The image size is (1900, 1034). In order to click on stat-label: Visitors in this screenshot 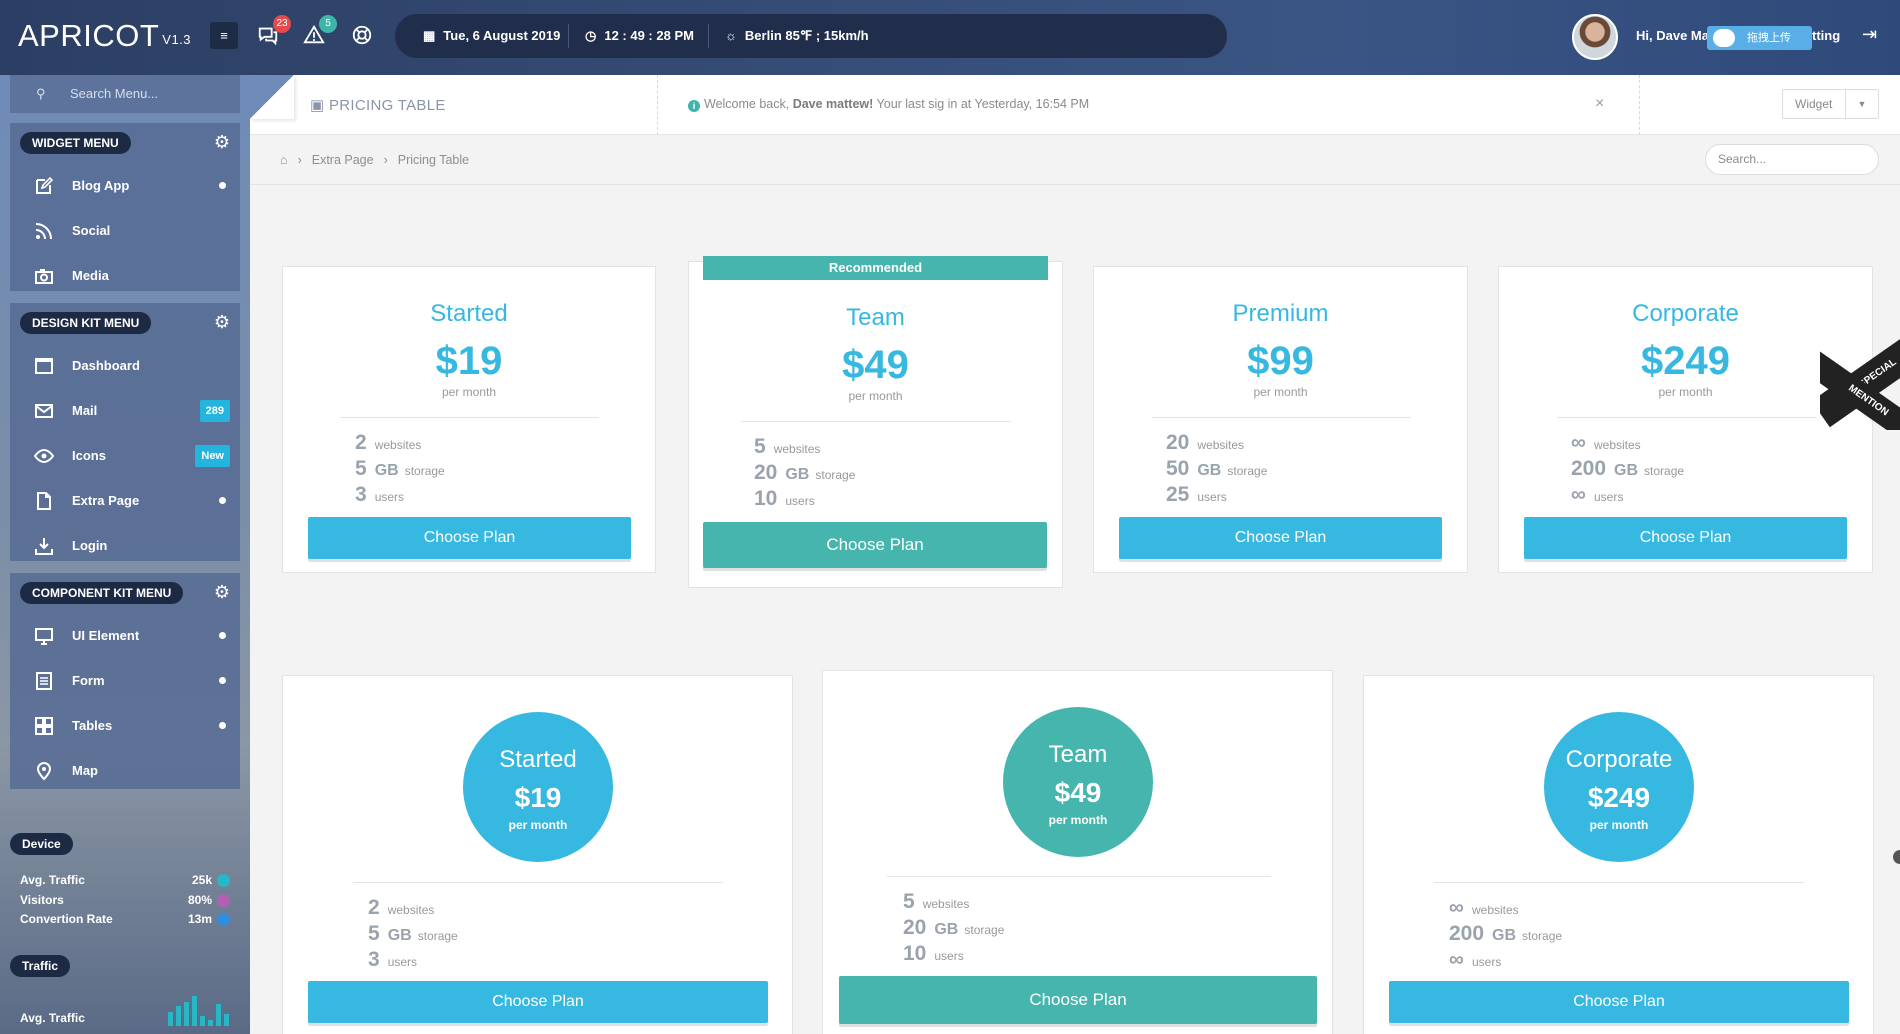, I will do `click(42, 900)`.